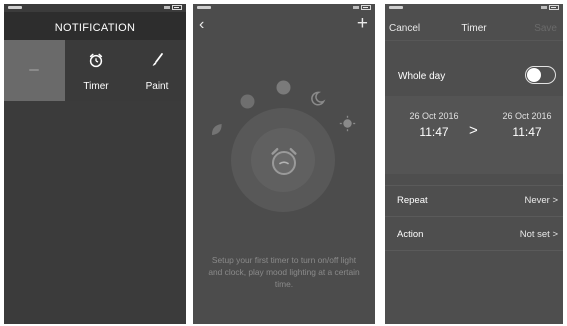  Describe the element at coordinates (434, 116) in the screenshot. I see `start-date: 26 Oct 2016` at that location.